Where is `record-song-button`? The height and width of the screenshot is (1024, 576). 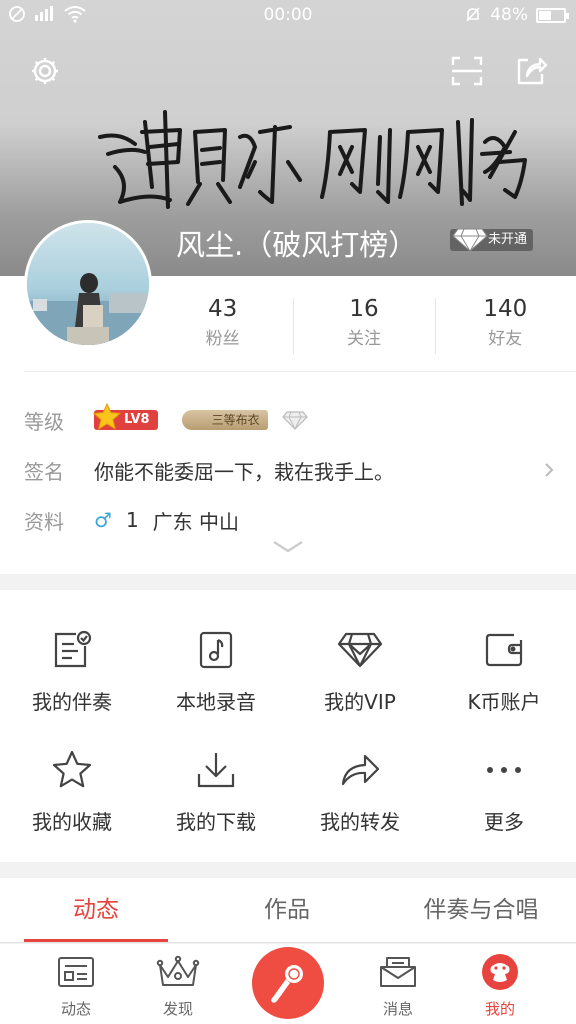 record-song-button is located at coordinates (288, 983).